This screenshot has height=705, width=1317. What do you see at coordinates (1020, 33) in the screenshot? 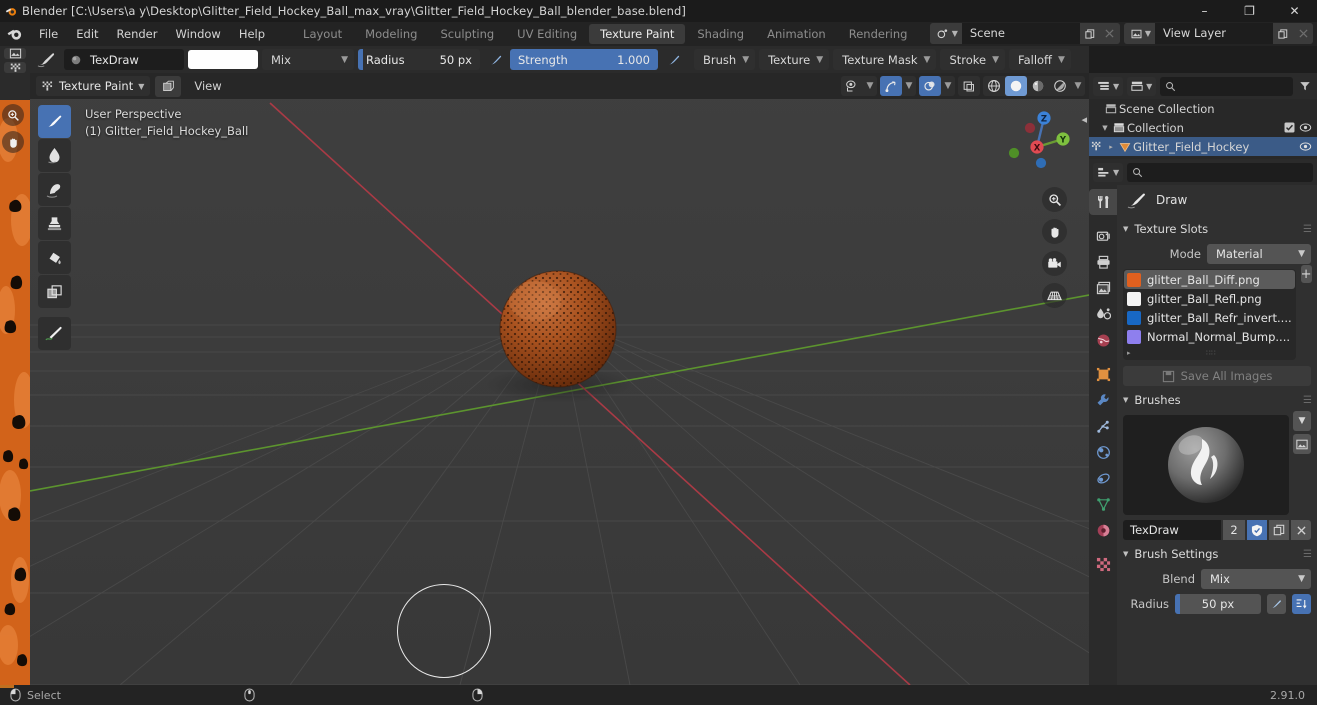
I see `scene-name: Scene` at bounding box center [1020, 33].